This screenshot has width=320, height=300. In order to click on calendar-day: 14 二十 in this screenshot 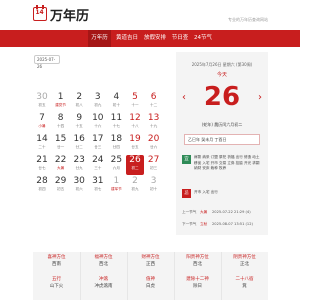, I will do `click(42, 144)`.